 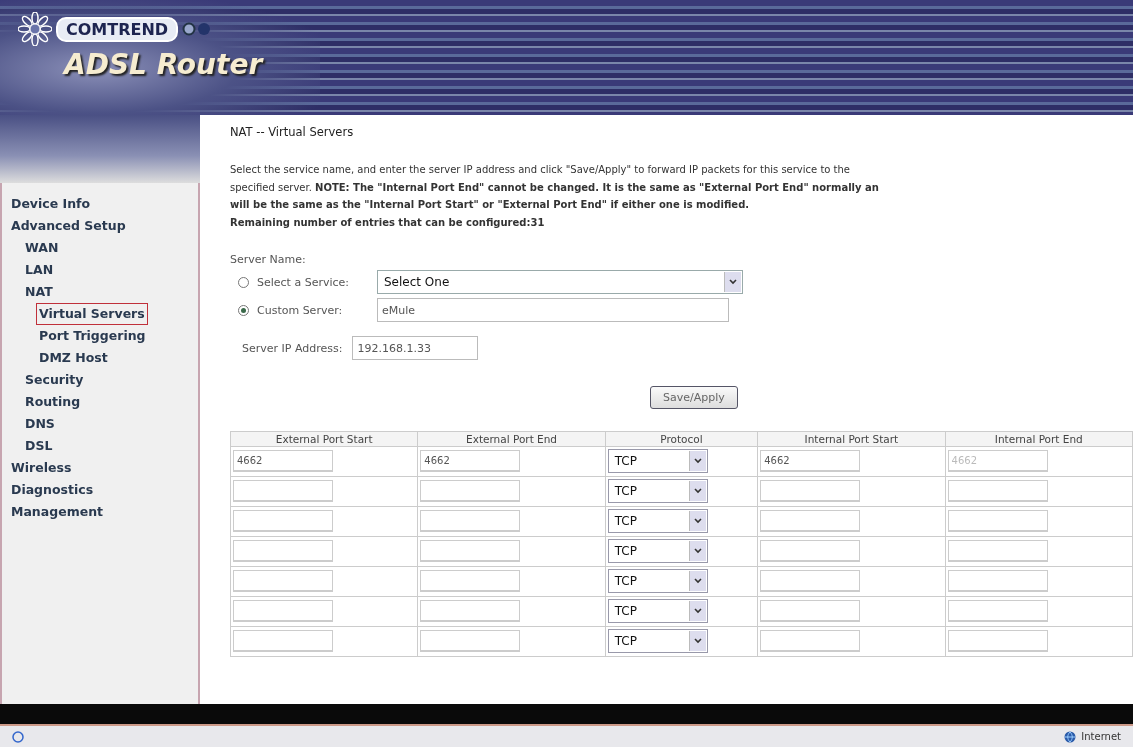 What do you see at coordinates (39, 446) in the screenshot?
I see `nav-item: DSL` at bounding box center [39, 446].